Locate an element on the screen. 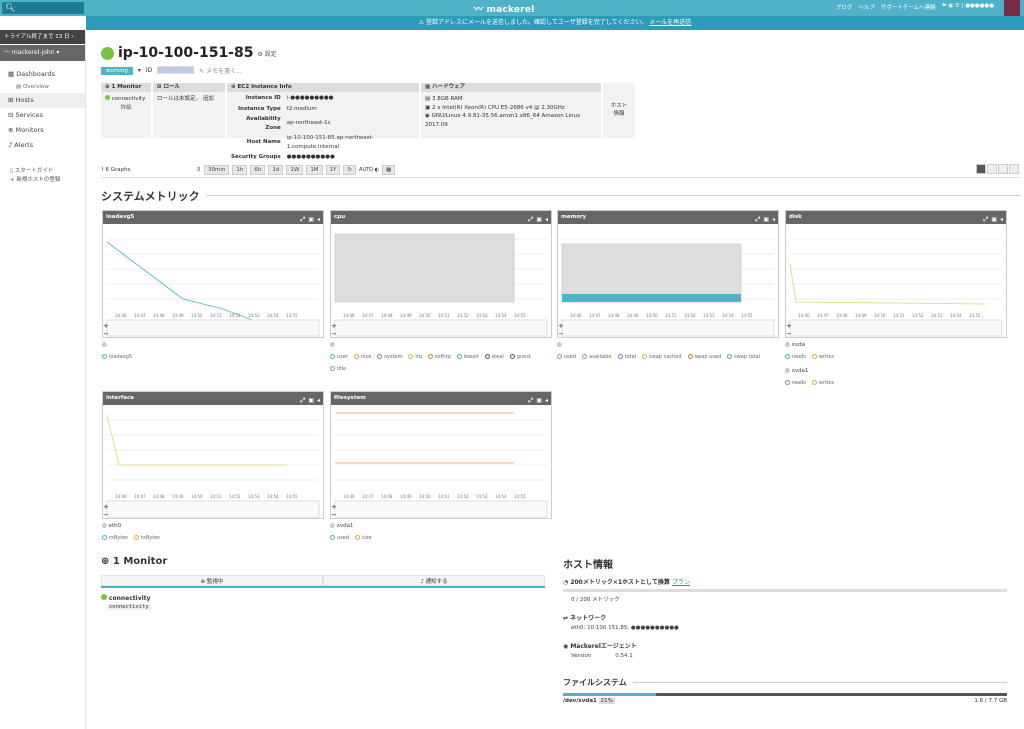  legend-item: swap used is located at coordinates (704, 357).